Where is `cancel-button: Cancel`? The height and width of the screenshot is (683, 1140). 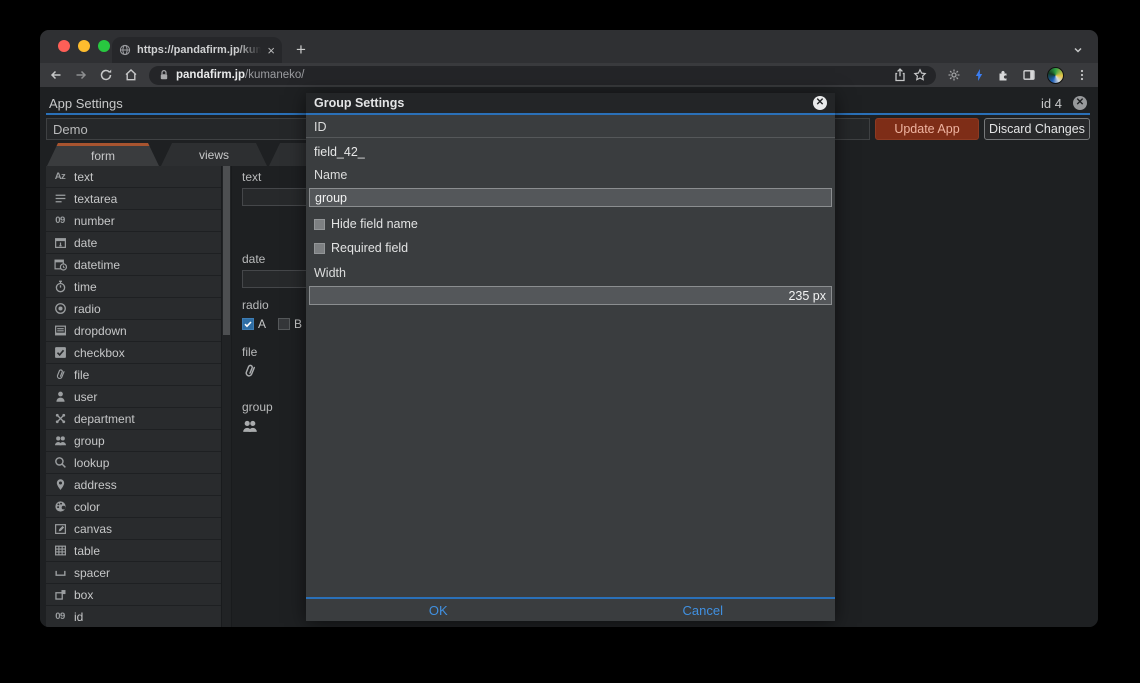
cancel-button: Cancel is located at coordinates (703, 610).